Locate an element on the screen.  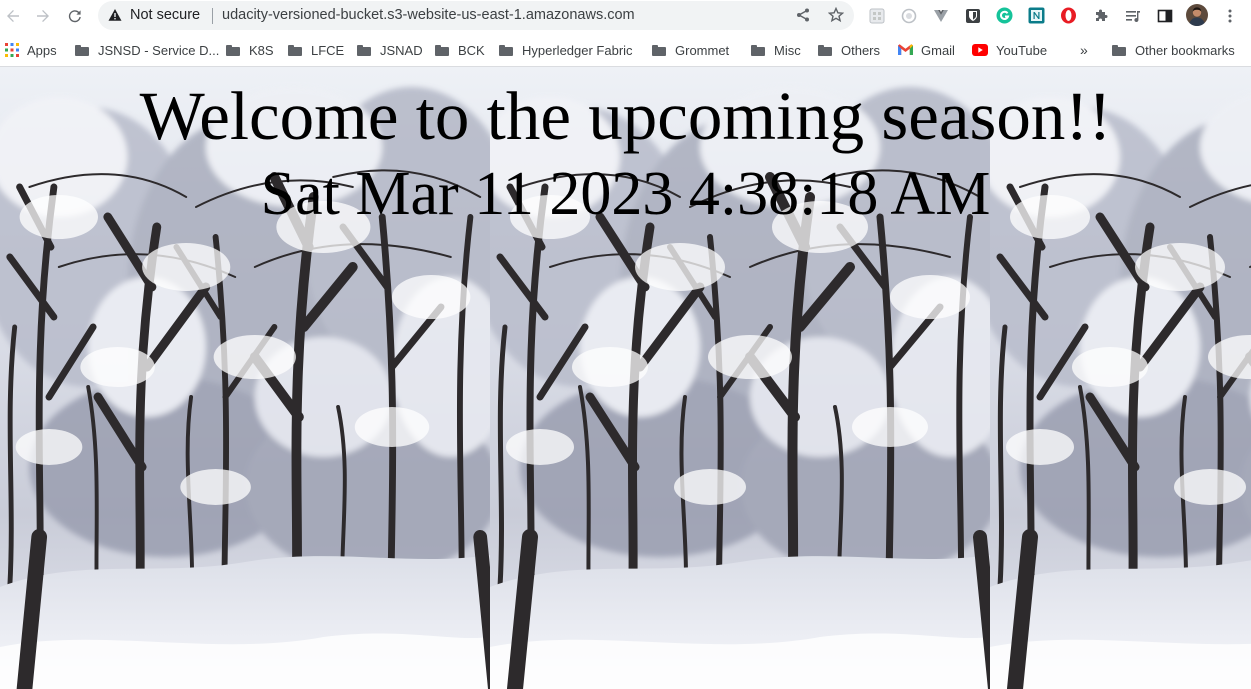
media-queue-icon is located at coordinates (1132, 15).